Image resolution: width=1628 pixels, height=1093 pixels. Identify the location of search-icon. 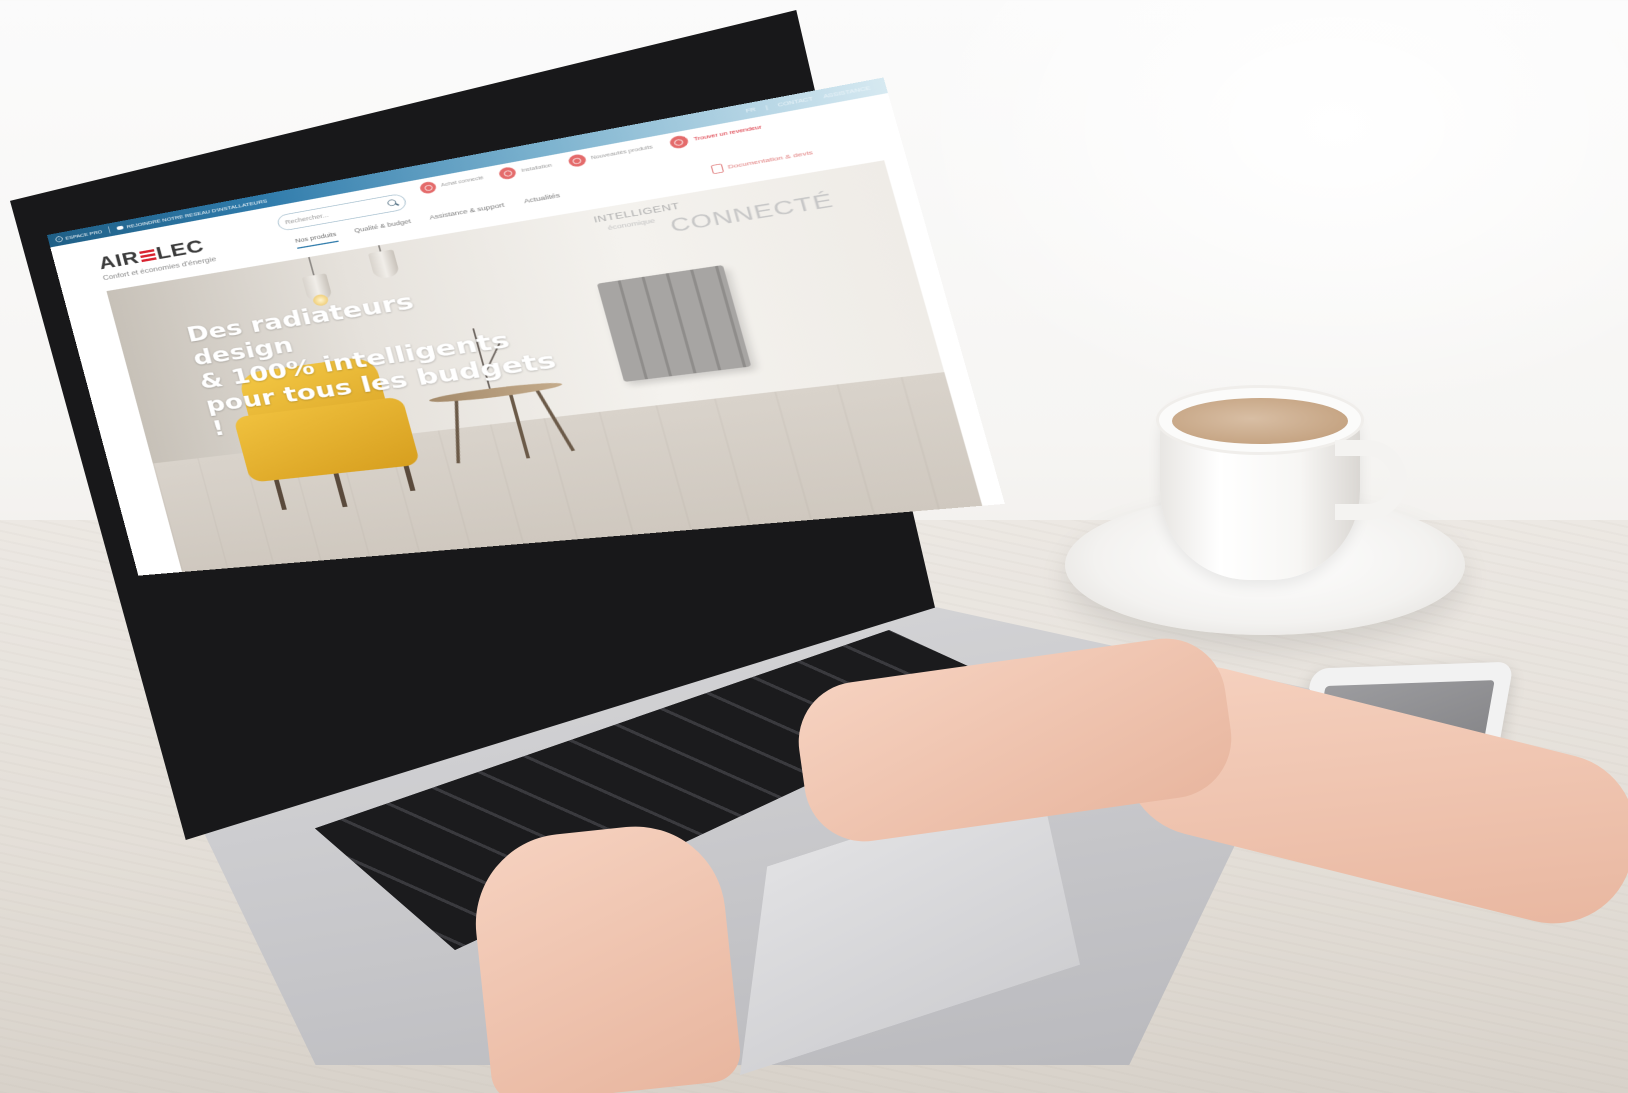
(393, 203).